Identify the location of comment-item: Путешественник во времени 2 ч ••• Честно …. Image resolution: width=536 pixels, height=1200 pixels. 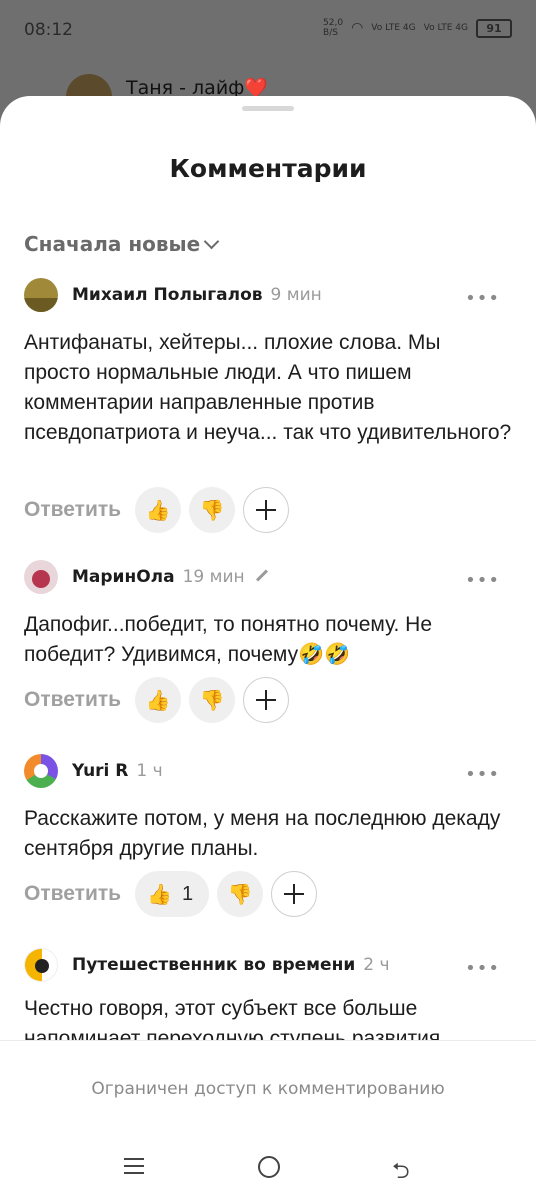
(268, 996).